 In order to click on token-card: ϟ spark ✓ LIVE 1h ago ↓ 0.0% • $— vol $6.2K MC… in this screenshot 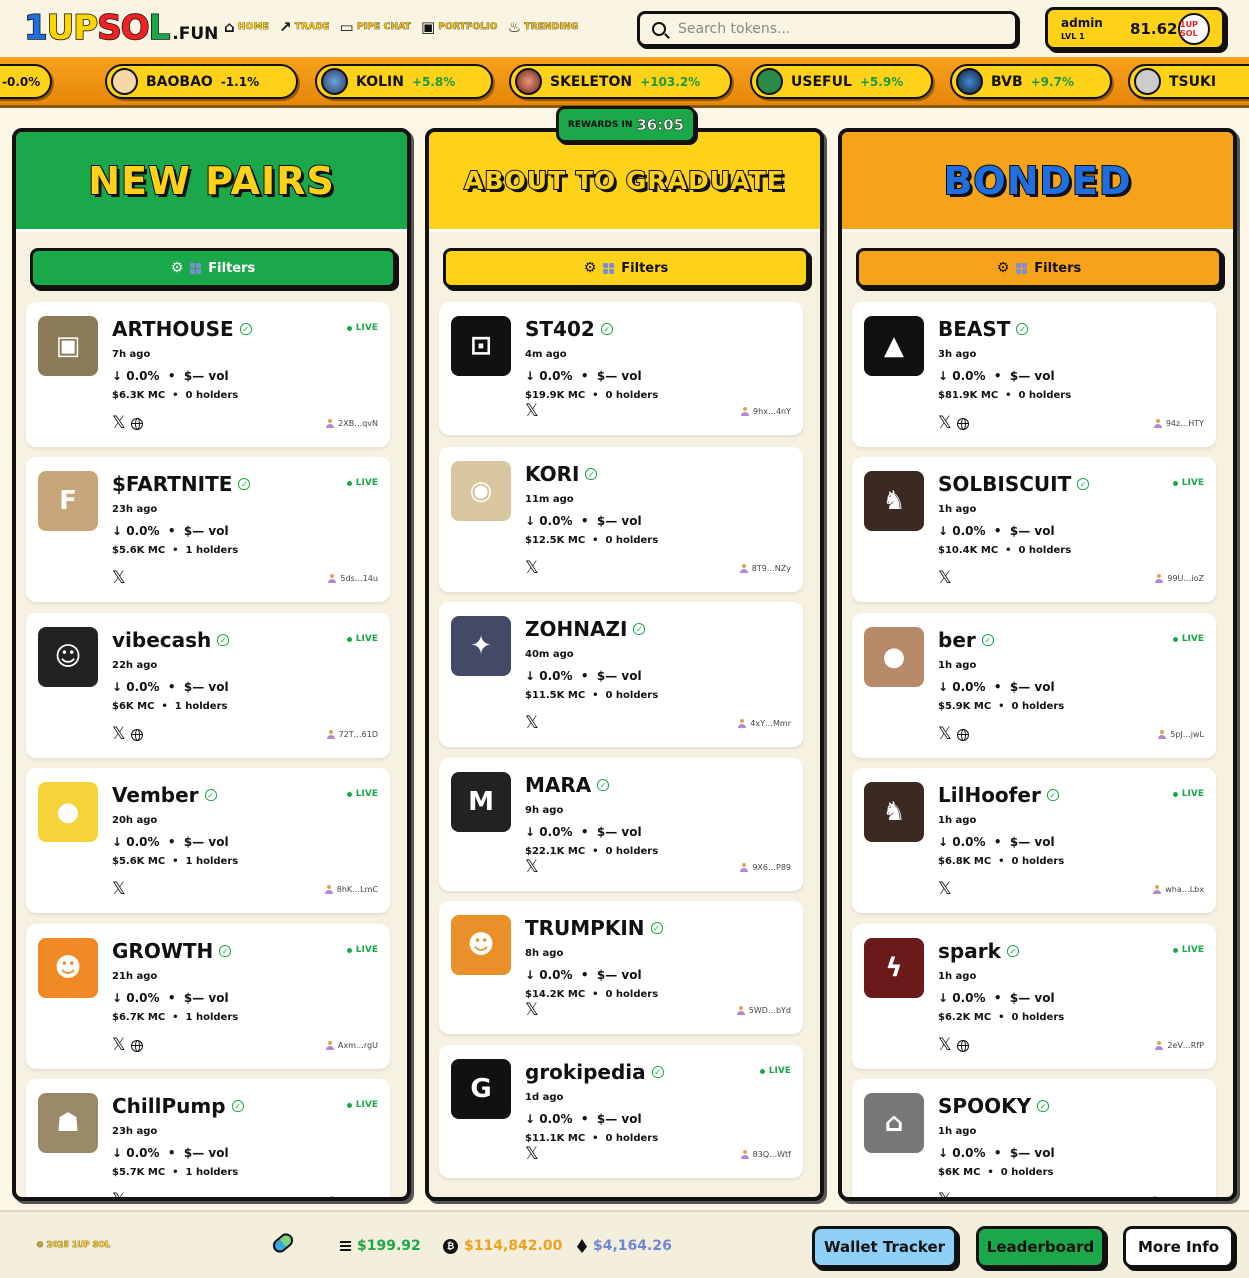, I will do `click(1034, 996)`.